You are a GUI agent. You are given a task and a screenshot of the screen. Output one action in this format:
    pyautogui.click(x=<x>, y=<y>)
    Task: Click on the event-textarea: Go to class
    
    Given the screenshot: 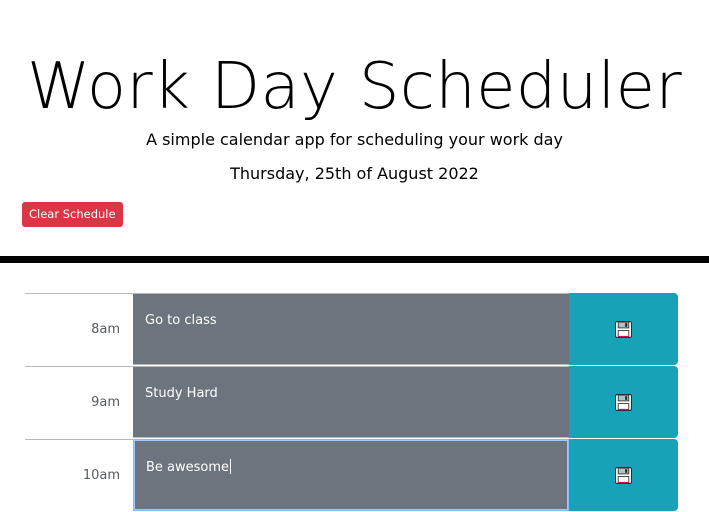 What is the action you would take?
    pyautogui.click(x=351, y=329)
    